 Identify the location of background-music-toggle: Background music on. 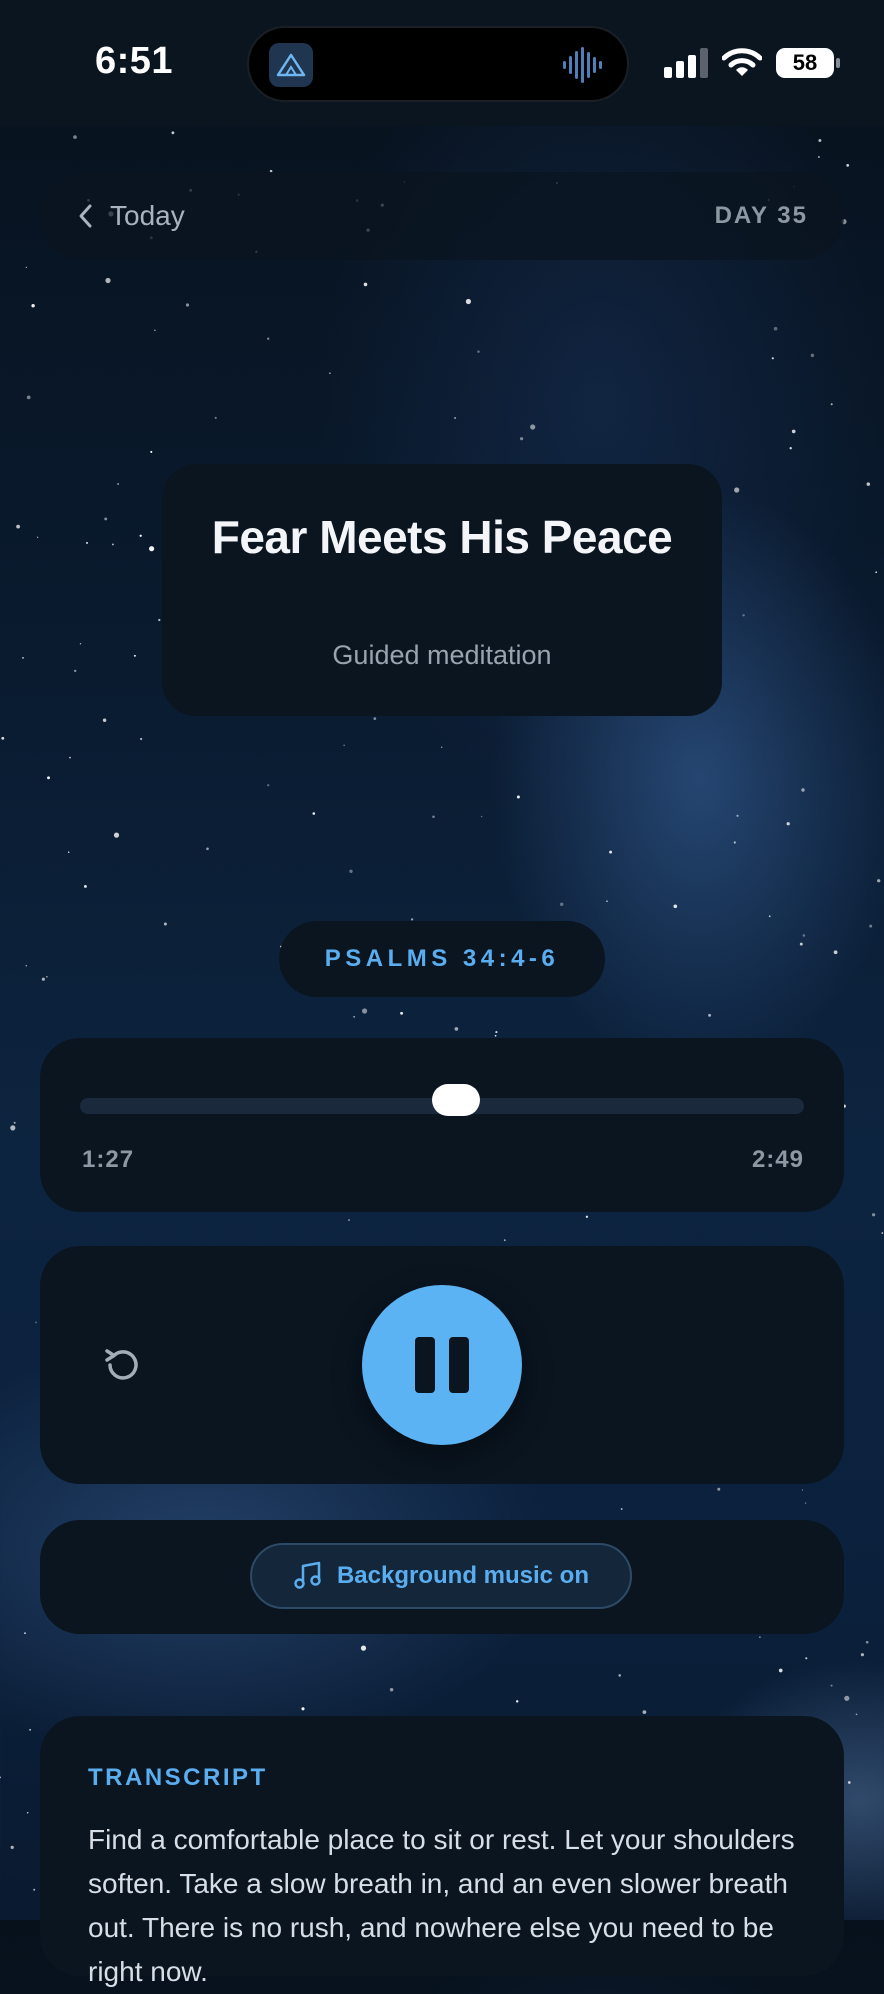
(441, 1576).